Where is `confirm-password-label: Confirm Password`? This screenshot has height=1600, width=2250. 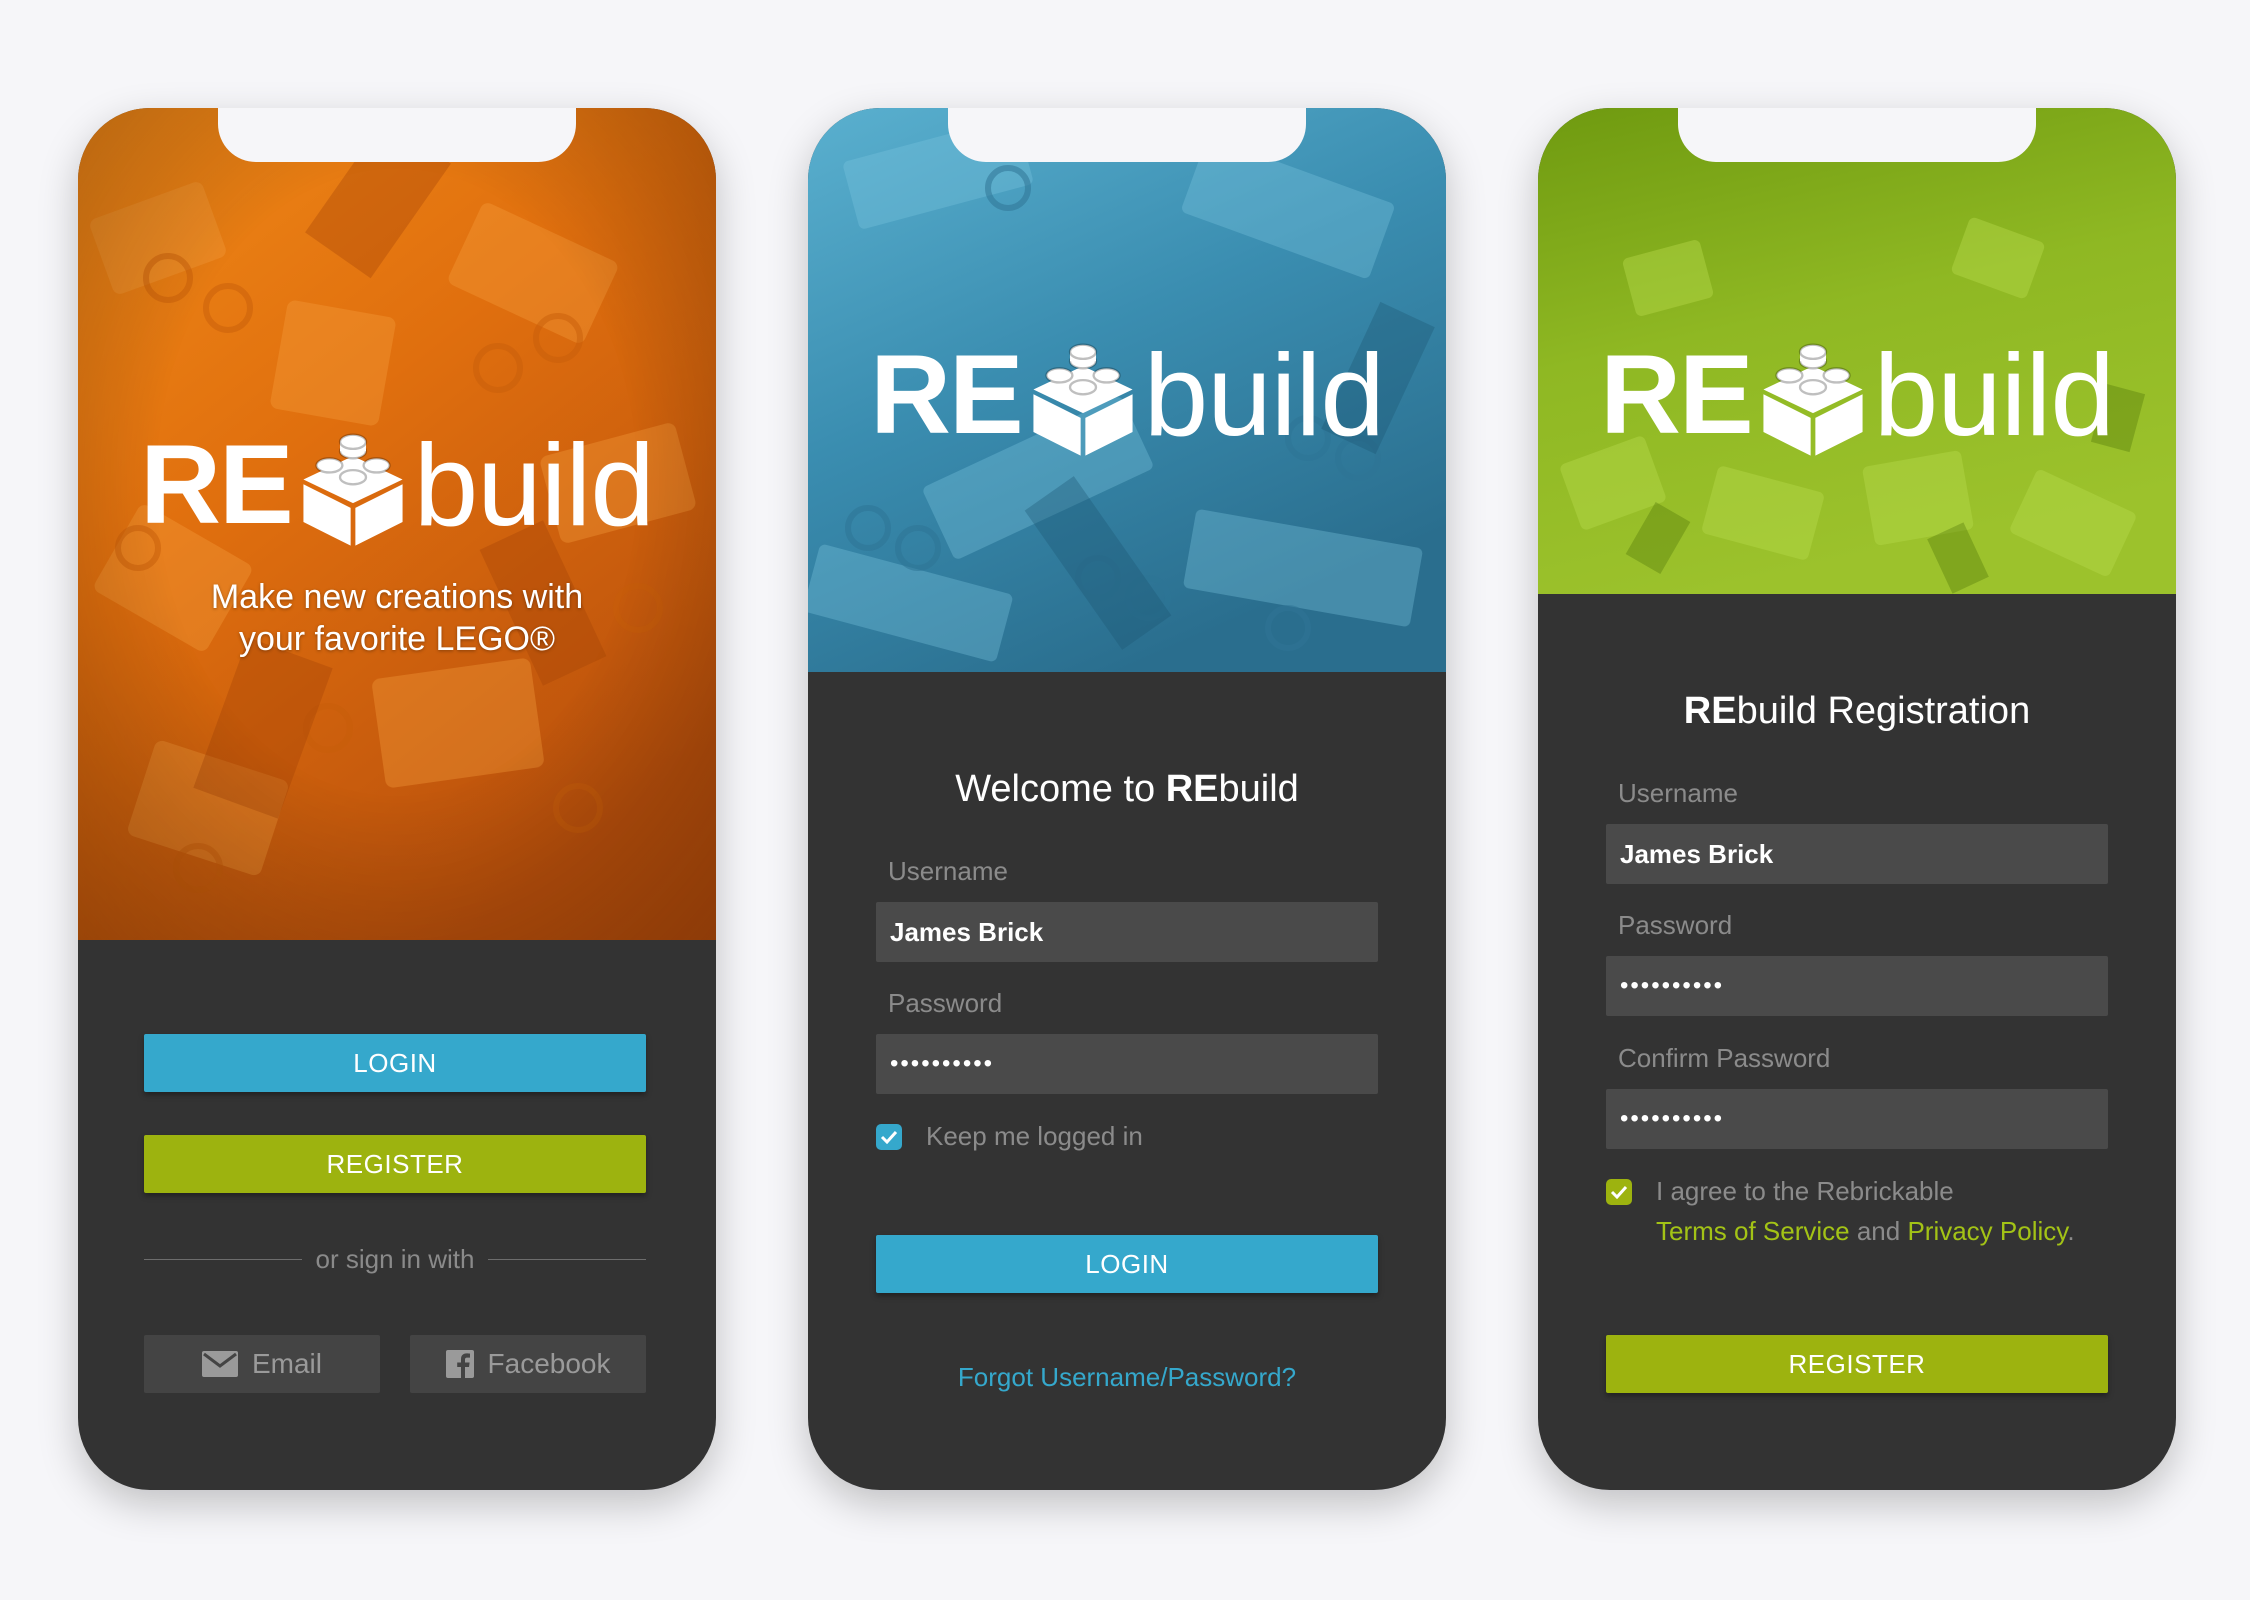
confirm-password-label: Confirm Password is located at coordinates (1724, 1058).